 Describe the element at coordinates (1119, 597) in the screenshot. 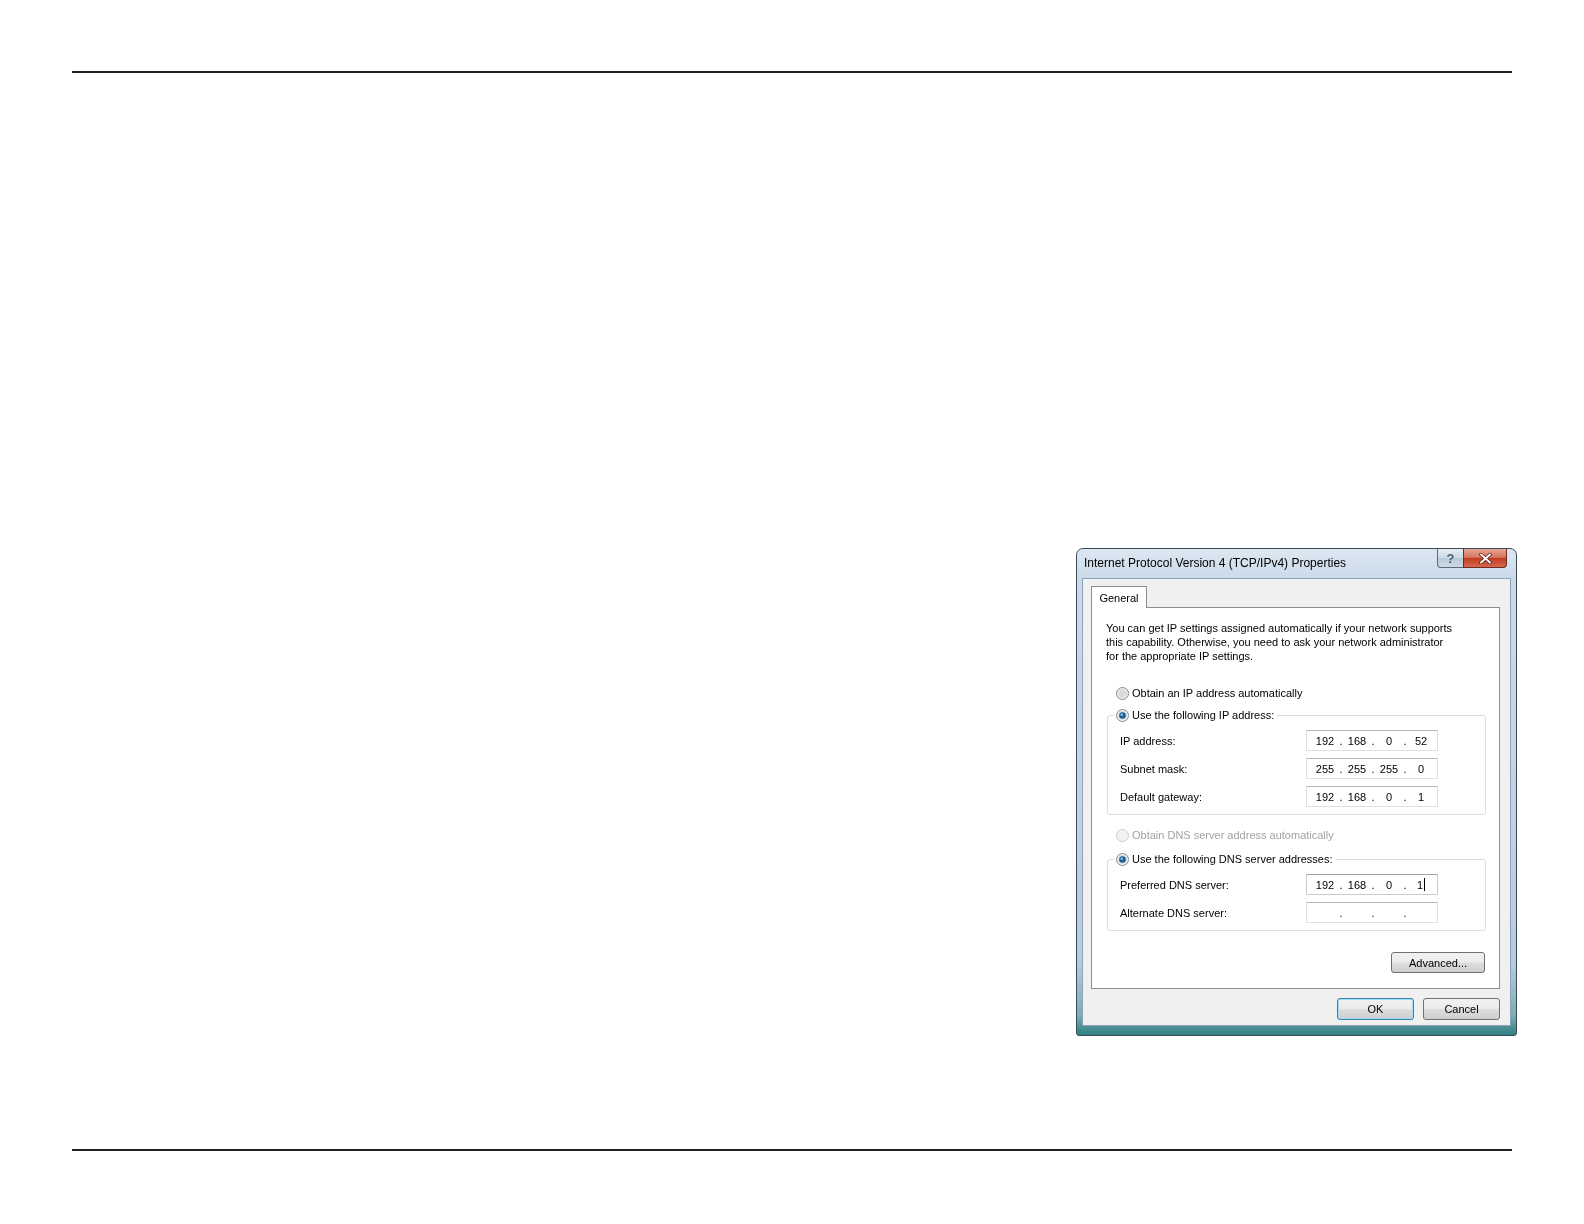

I see `tab: General` at that location.